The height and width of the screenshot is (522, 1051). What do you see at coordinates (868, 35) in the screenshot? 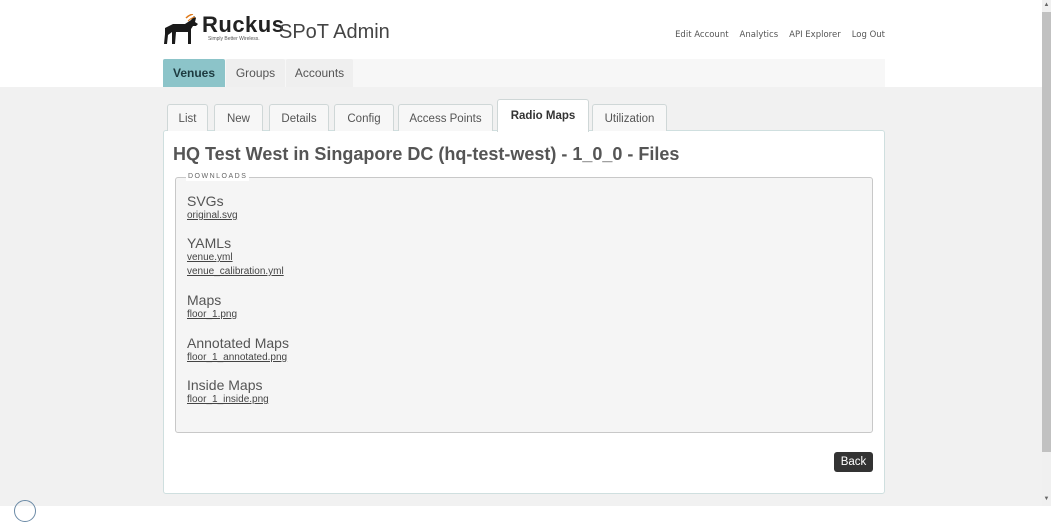
I see `log-out-link: Log Out` at bounding box center [868, 35].